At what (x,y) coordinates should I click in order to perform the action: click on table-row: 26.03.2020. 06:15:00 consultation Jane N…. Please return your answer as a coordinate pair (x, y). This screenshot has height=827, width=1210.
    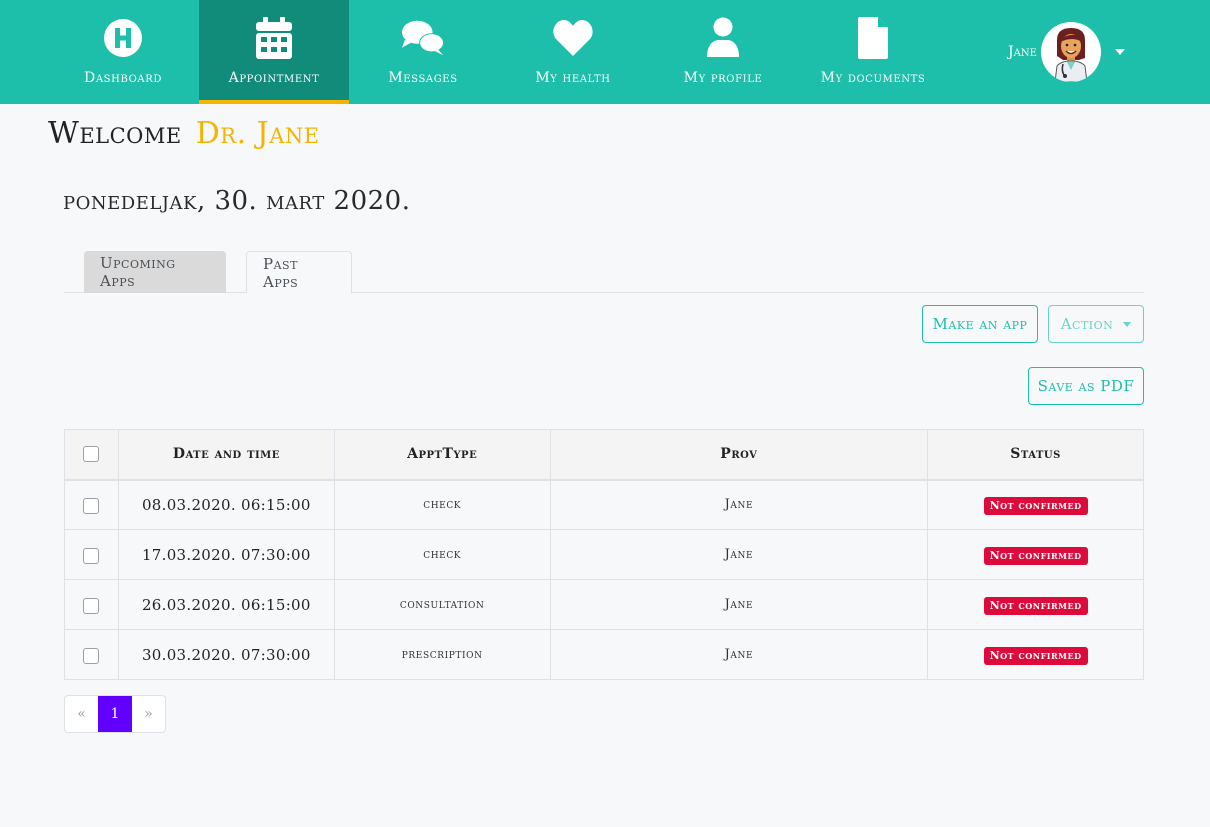
    Looking at the image, I should click on (604, 604).